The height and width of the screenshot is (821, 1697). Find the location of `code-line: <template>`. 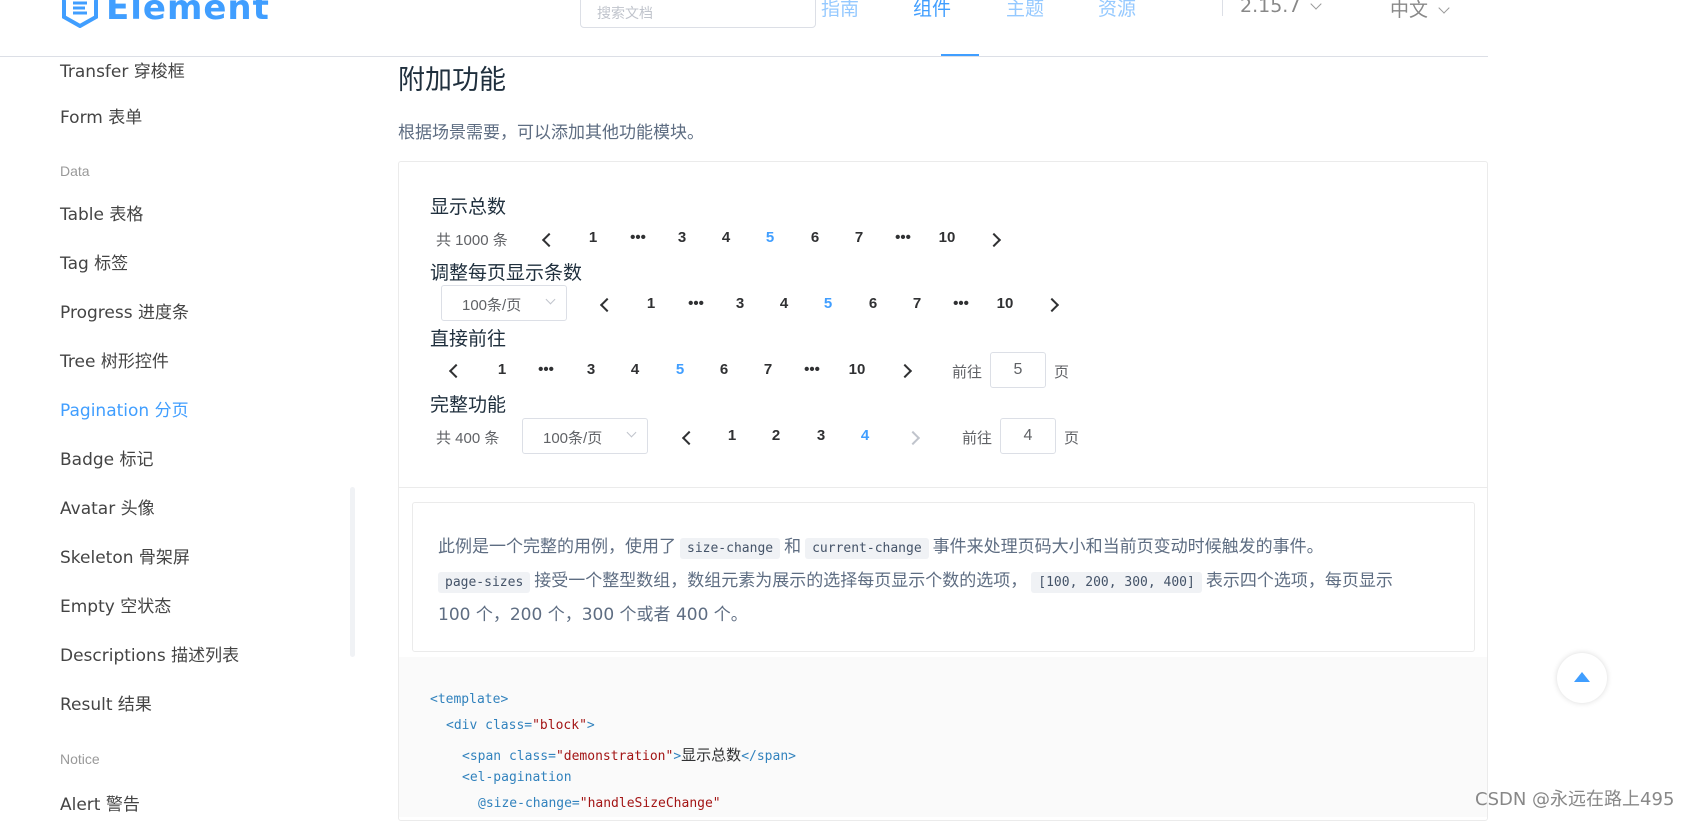

code-line: <template> is located at coordinates (469, 699).